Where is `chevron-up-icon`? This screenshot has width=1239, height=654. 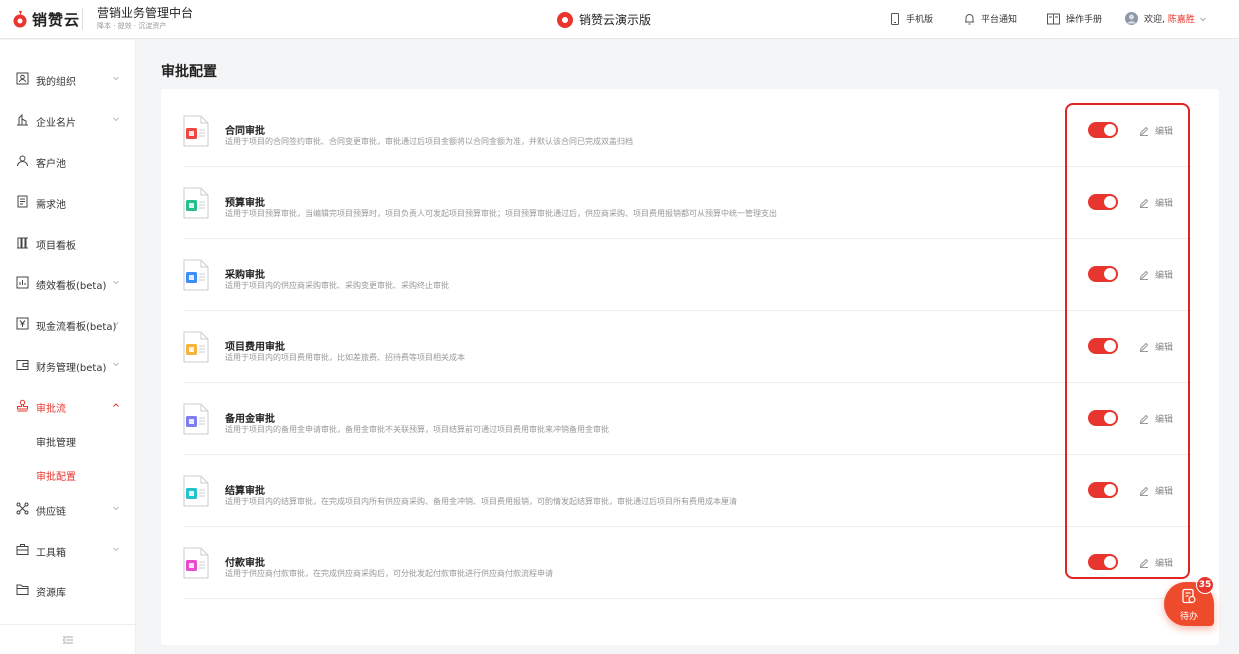 chevron-up-icon is located at coordinates (116, 405).